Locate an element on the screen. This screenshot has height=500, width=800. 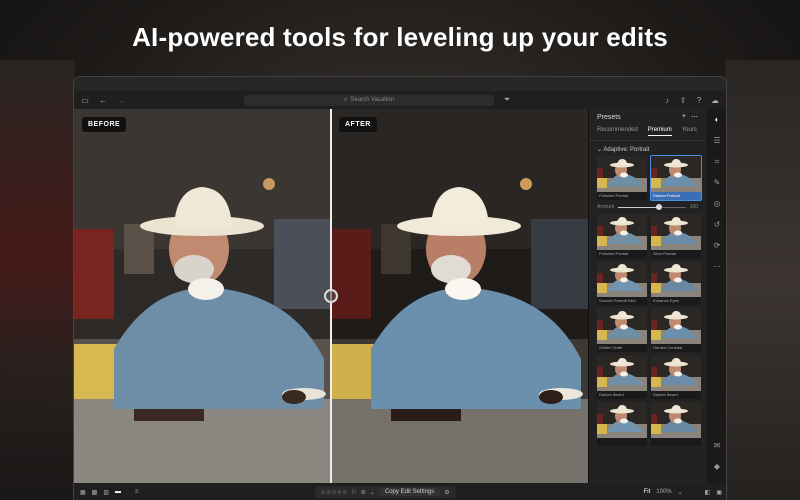
tag-icon: ◆ is located at coordinates (717, 468).